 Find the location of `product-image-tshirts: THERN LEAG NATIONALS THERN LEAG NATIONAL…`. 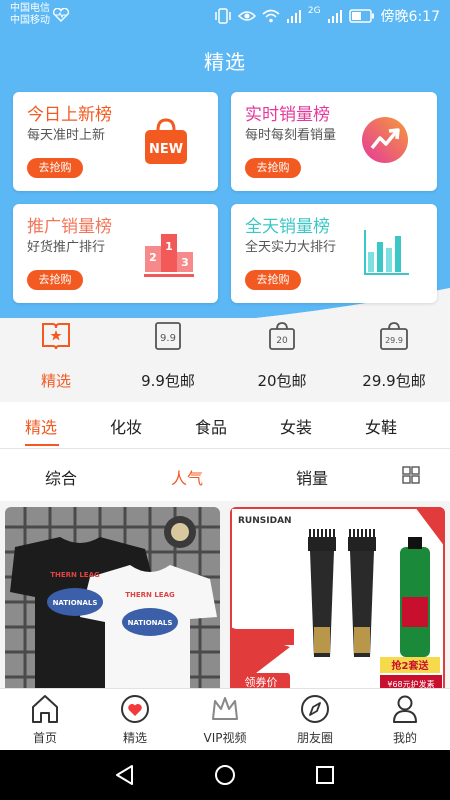

product-image-tshirts: THERN LEAG NATIONALS THERN LEAG NATIONAL… is located at coordinates (112, 598).